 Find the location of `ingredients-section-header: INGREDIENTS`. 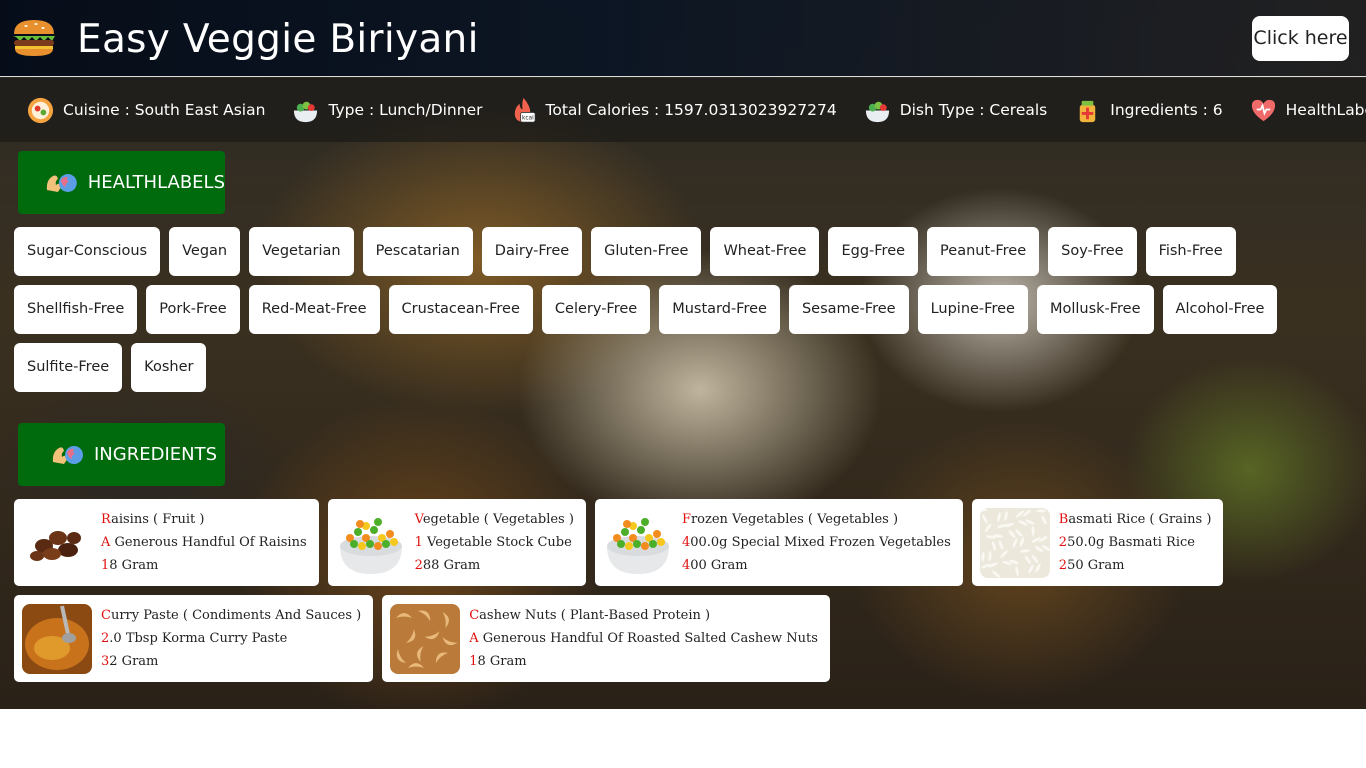

ingredients-section-header: INGREDIENTS is located at coordinates (121, 454).